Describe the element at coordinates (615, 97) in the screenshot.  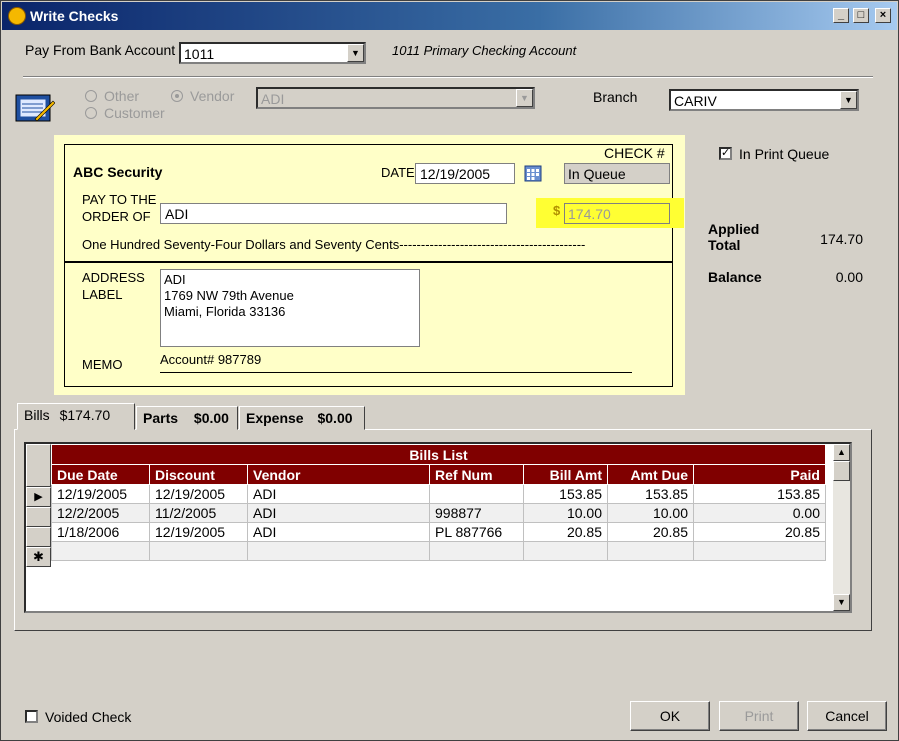
I see `branch-label: Branch` at that location.